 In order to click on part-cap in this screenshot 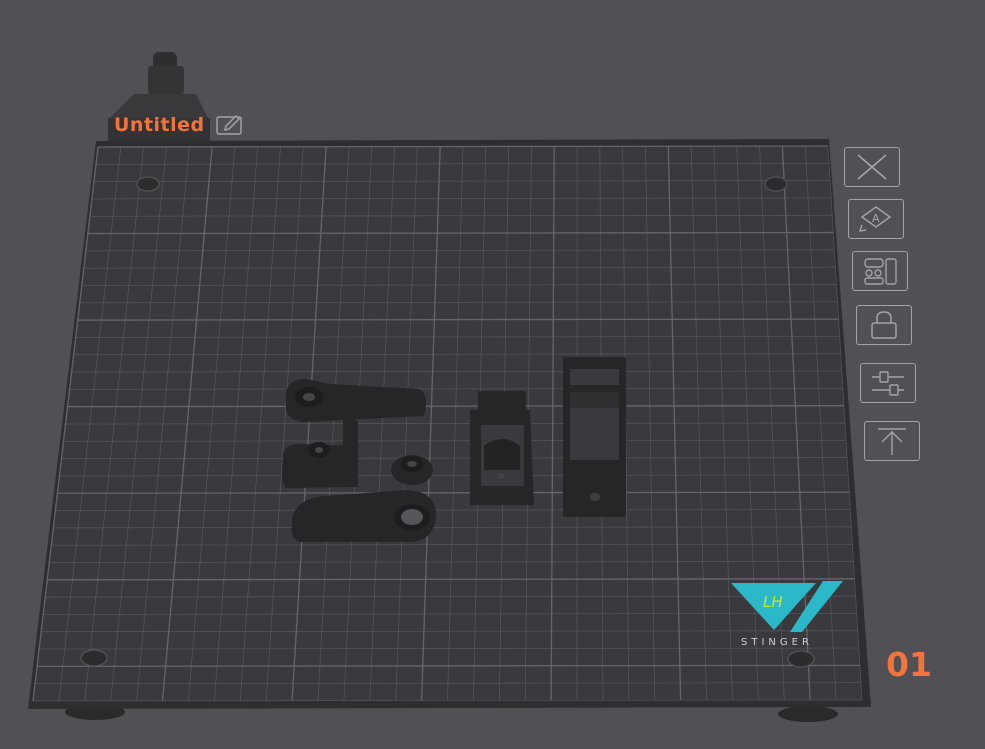, I will do `click(412, 470)`.